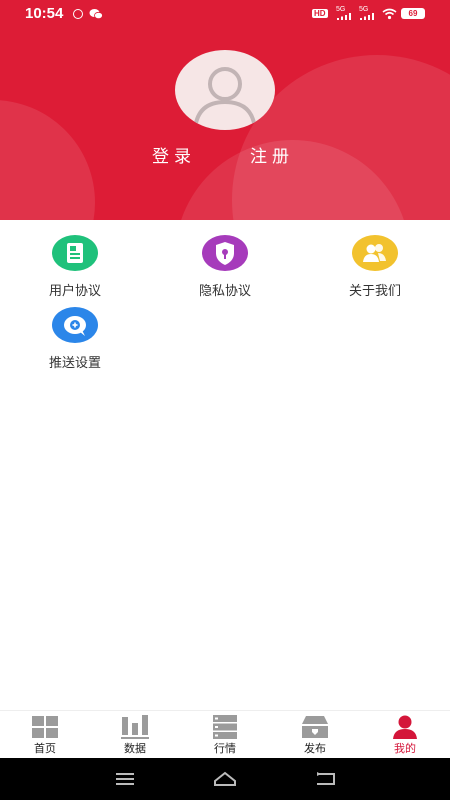 Image resolution: width=450 pixels, height=800 pixels. Describe the element at coordinates (75, 325) in the screenshot. I see `push-settings-icon` at that location.